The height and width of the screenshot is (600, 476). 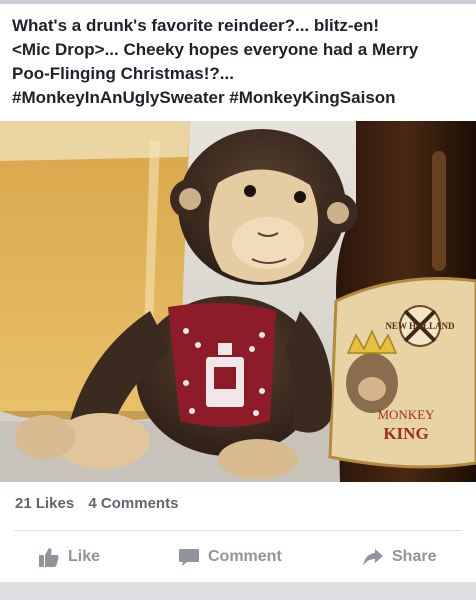 I want to click on post-actions-bar: Like Comment Share, so click(x=238, y=557).